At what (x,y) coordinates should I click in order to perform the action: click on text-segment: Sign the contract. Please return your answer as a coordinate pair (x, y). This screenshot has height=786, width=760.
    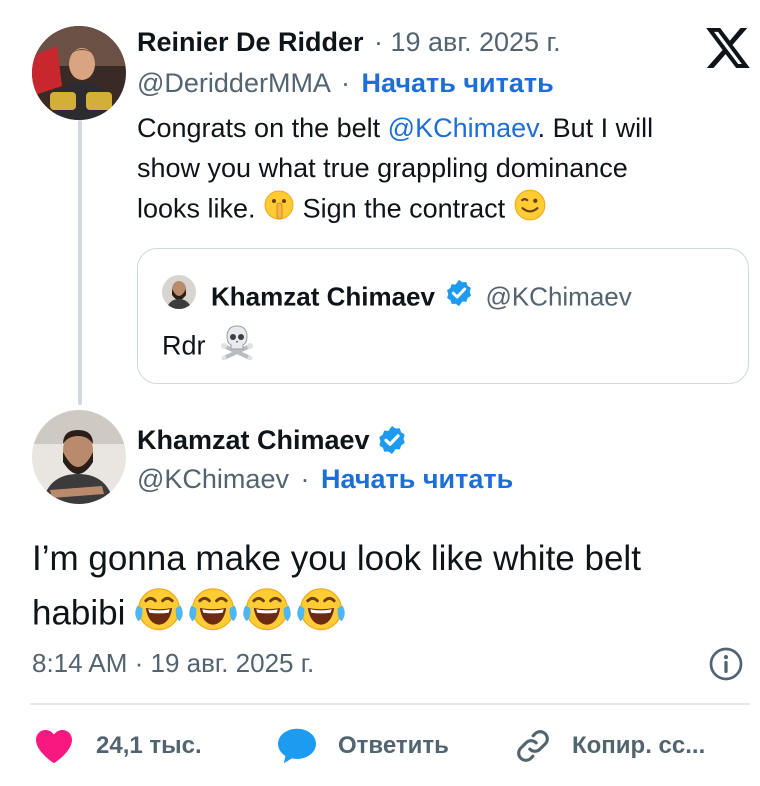
    Looking at the image, I should click on (404, 208).